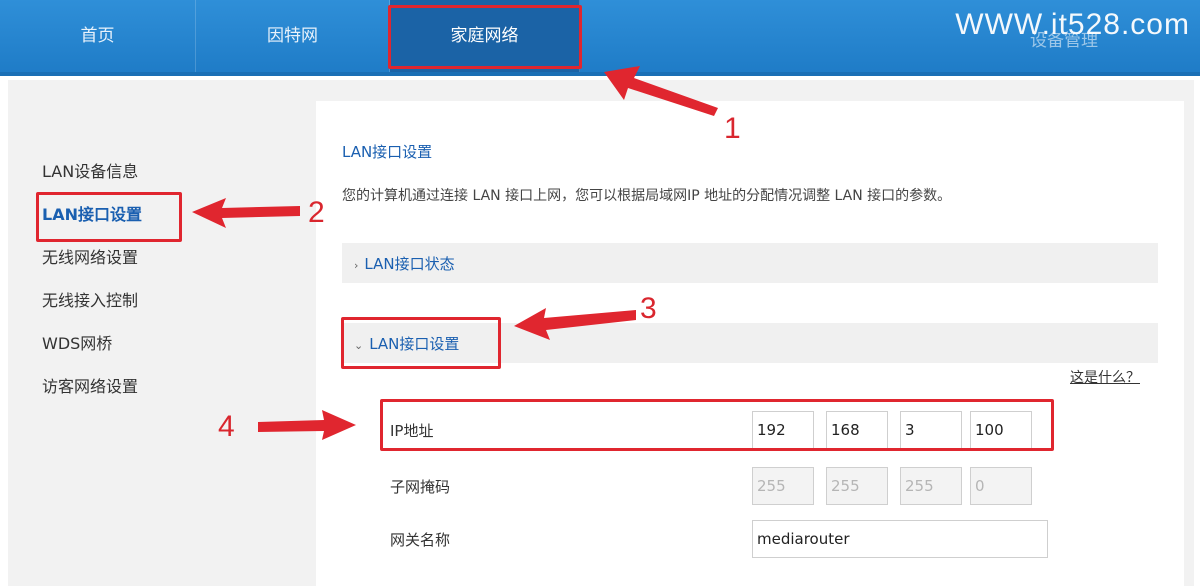 This screenshot has height=586, width=1200. I want to click on ip-octet-4: 100, so click(1001, 430).